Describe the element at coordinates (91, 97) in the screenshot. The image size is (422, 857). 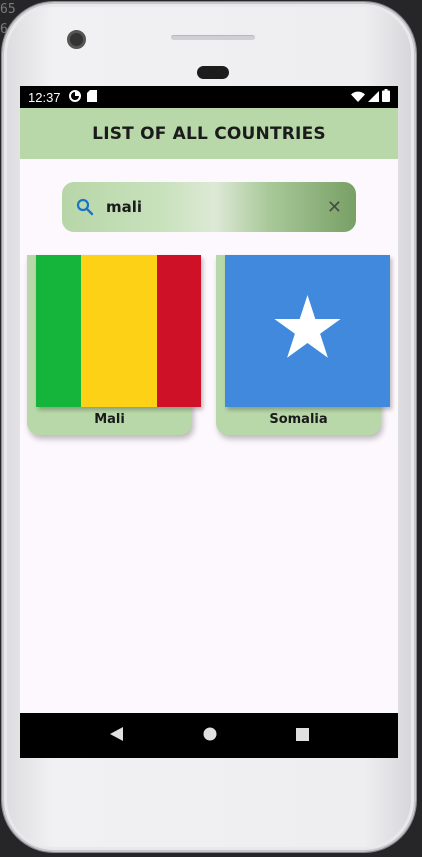
I see `sd-card-icon` at that location.